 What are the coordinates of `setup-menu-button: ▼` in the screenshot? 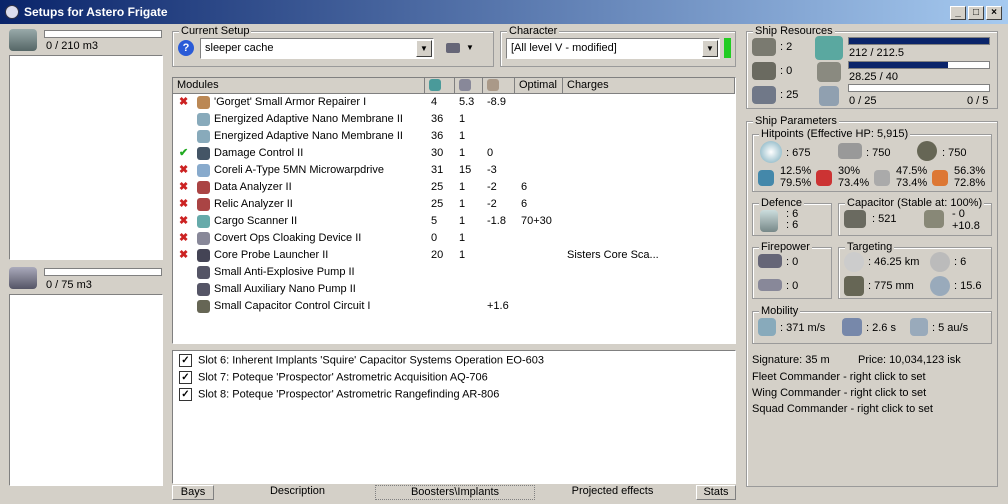 It's located at (460, 49).